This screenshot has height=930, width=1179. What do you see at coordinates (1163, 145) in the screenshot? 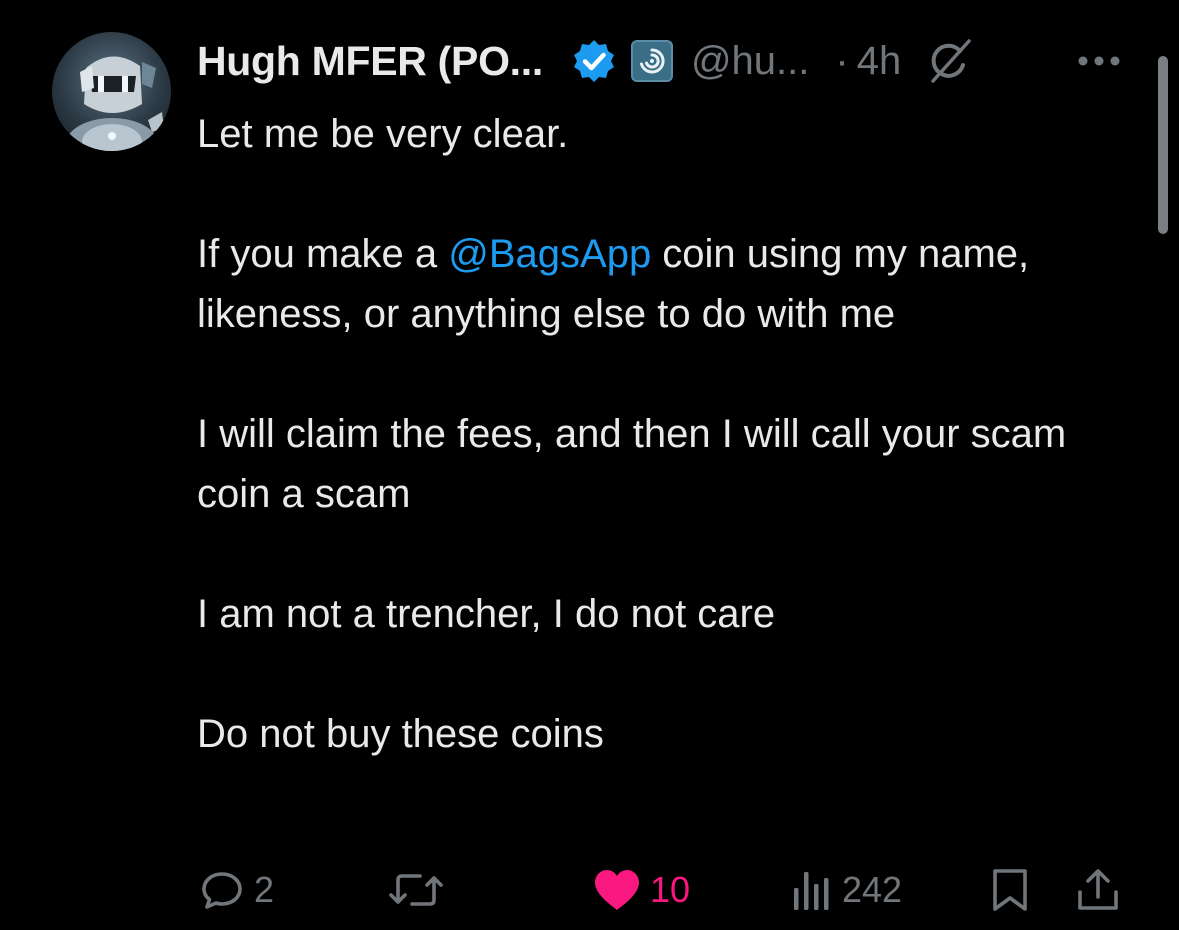
I see `scrollbar` at bounding box center [1163, 145].